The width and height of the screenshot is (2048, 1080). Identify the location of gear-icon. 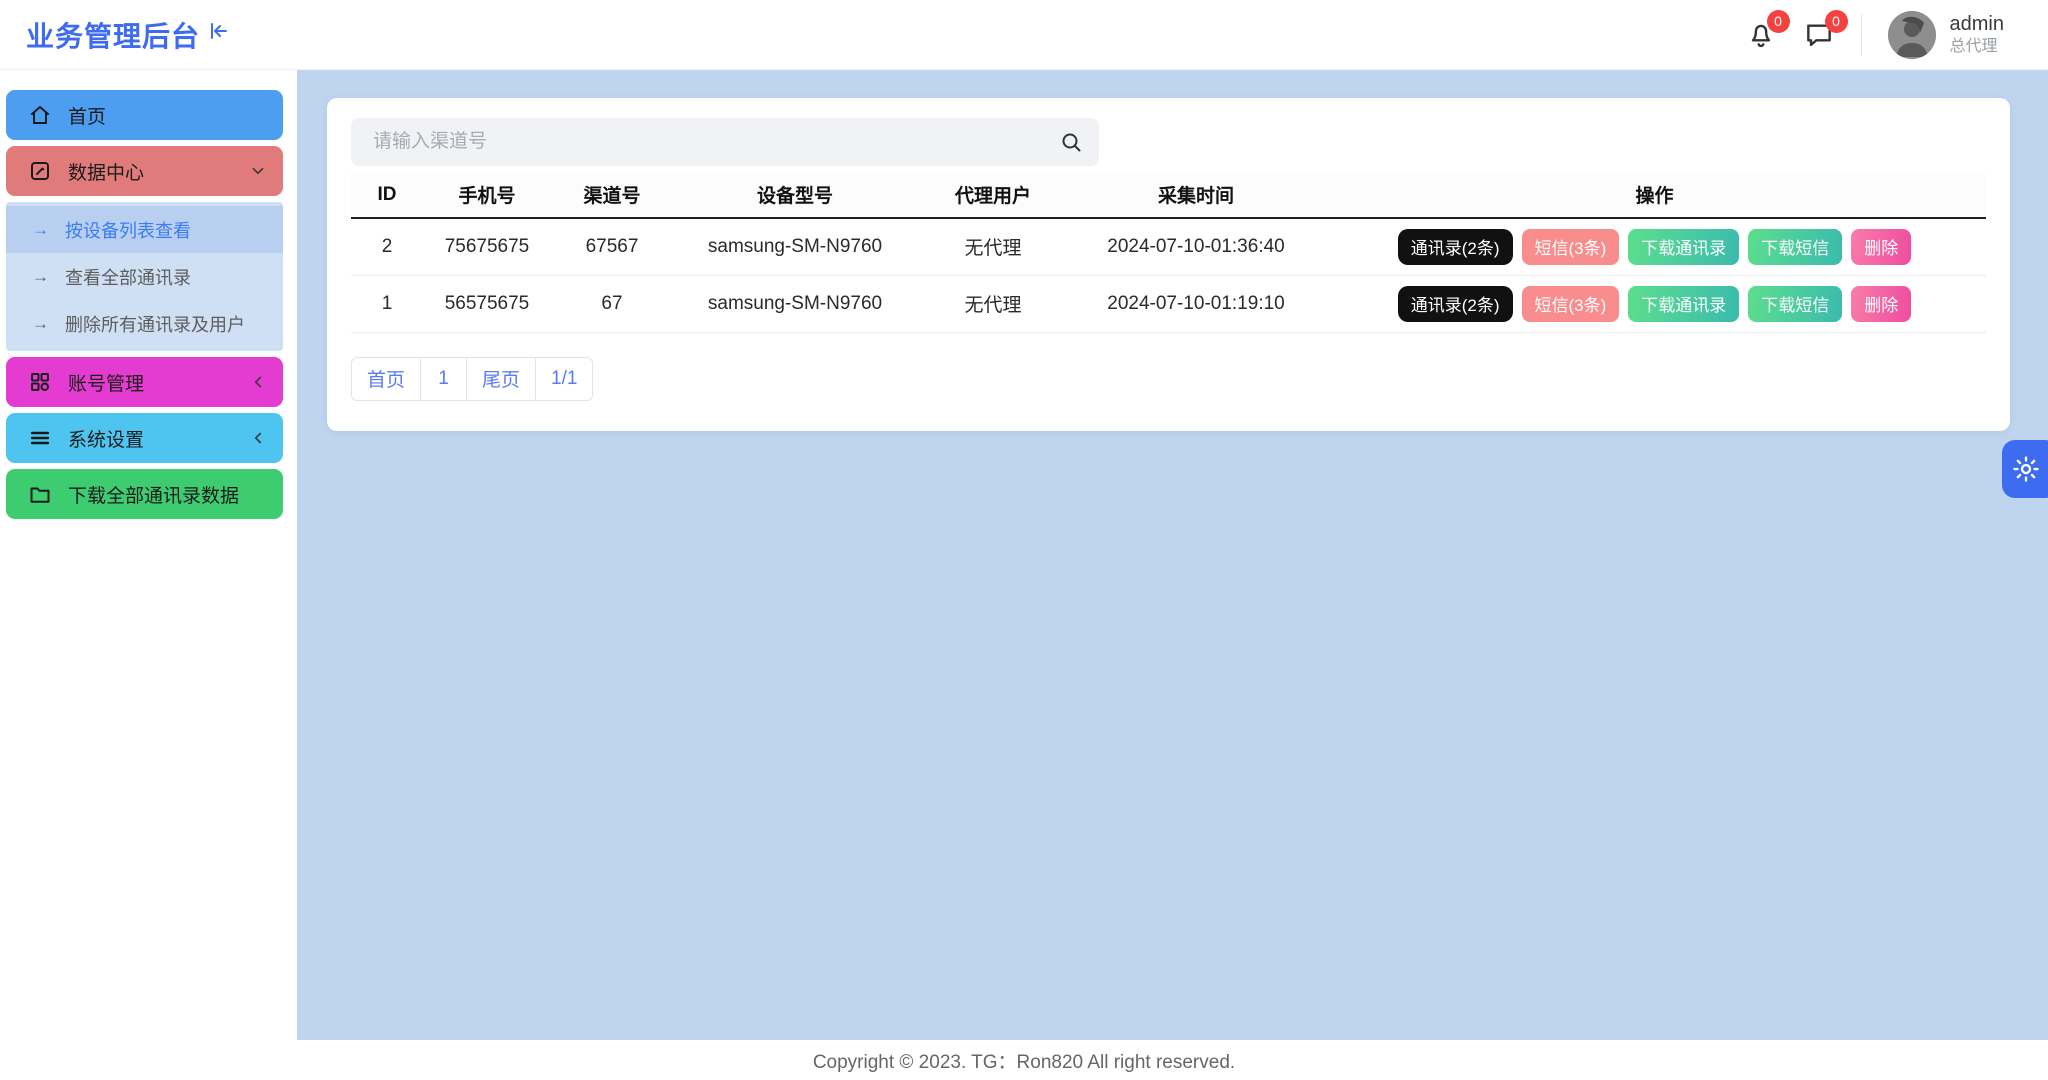
(2026, 469).